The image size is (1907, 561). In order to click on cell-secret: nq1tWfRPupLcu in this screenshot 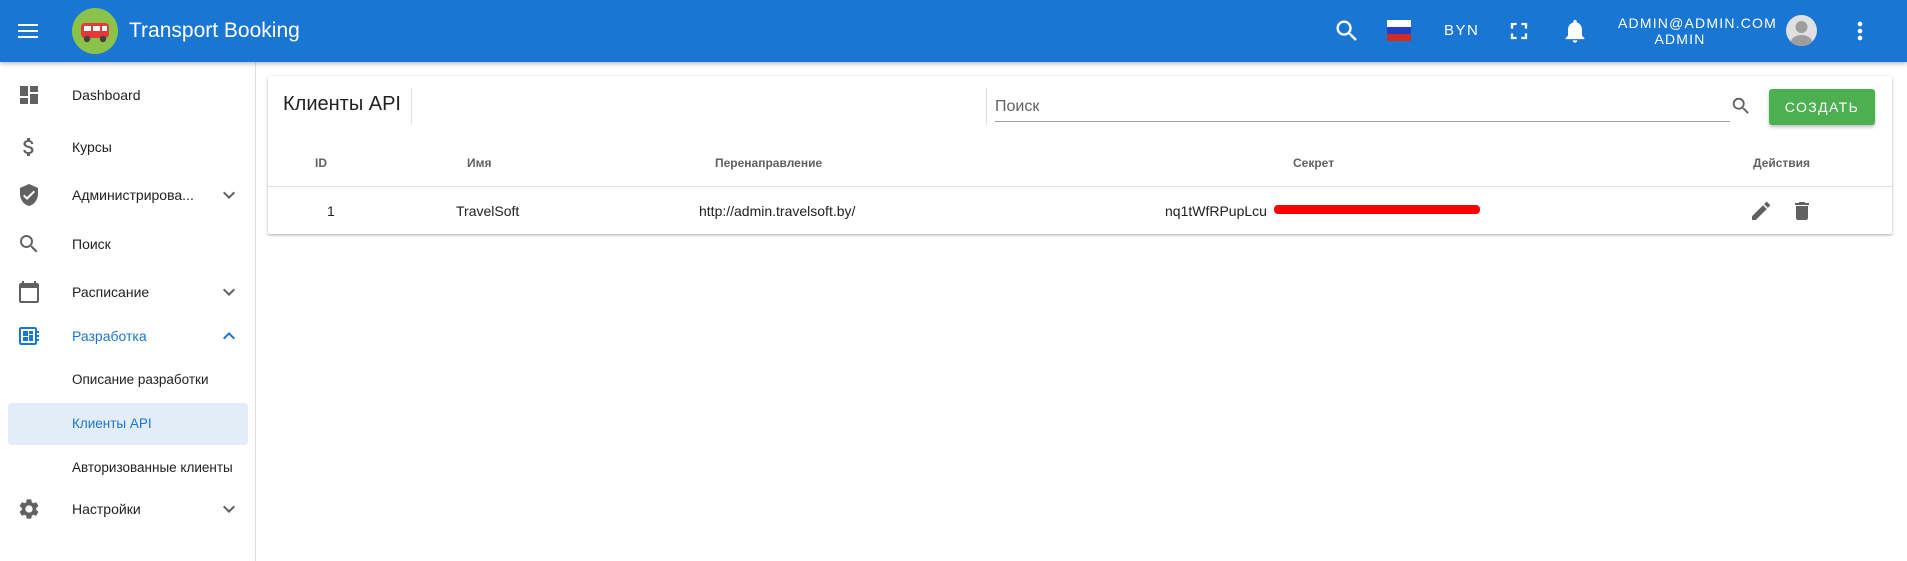, I will do `click(1216, 211)`.